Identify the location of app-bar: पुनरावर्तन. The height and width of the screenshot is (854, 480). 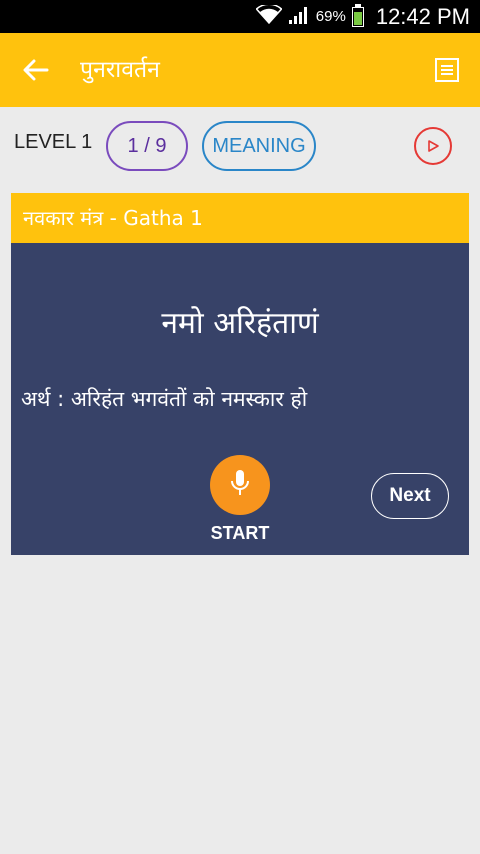
(240, 70).